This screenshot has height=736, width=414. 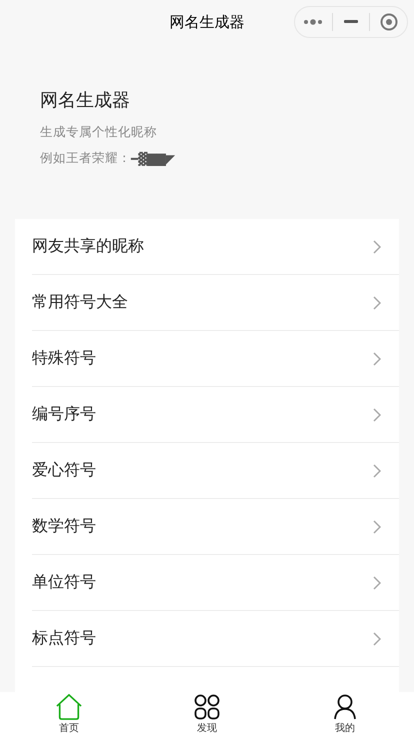 I want to click on menu-item: 特殊符号, so click(x=215, y=359).